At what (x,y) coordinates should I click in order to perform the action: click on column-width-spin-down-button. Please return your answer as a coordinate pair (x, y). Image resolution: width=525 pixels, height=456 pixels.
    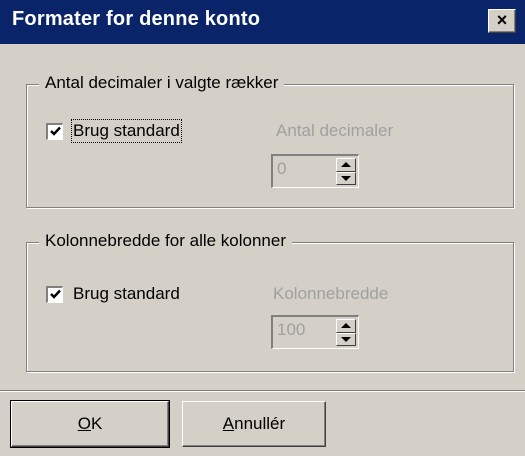
    Looking at the image, I should click on (346, 339).